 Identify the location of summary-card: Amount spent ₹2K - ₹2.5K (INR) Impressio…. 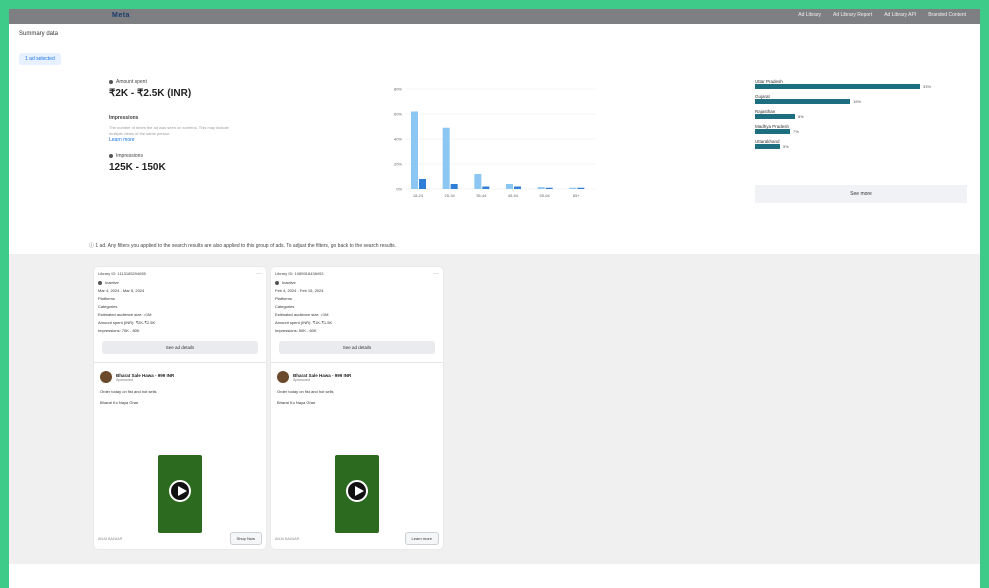
(174, 151).